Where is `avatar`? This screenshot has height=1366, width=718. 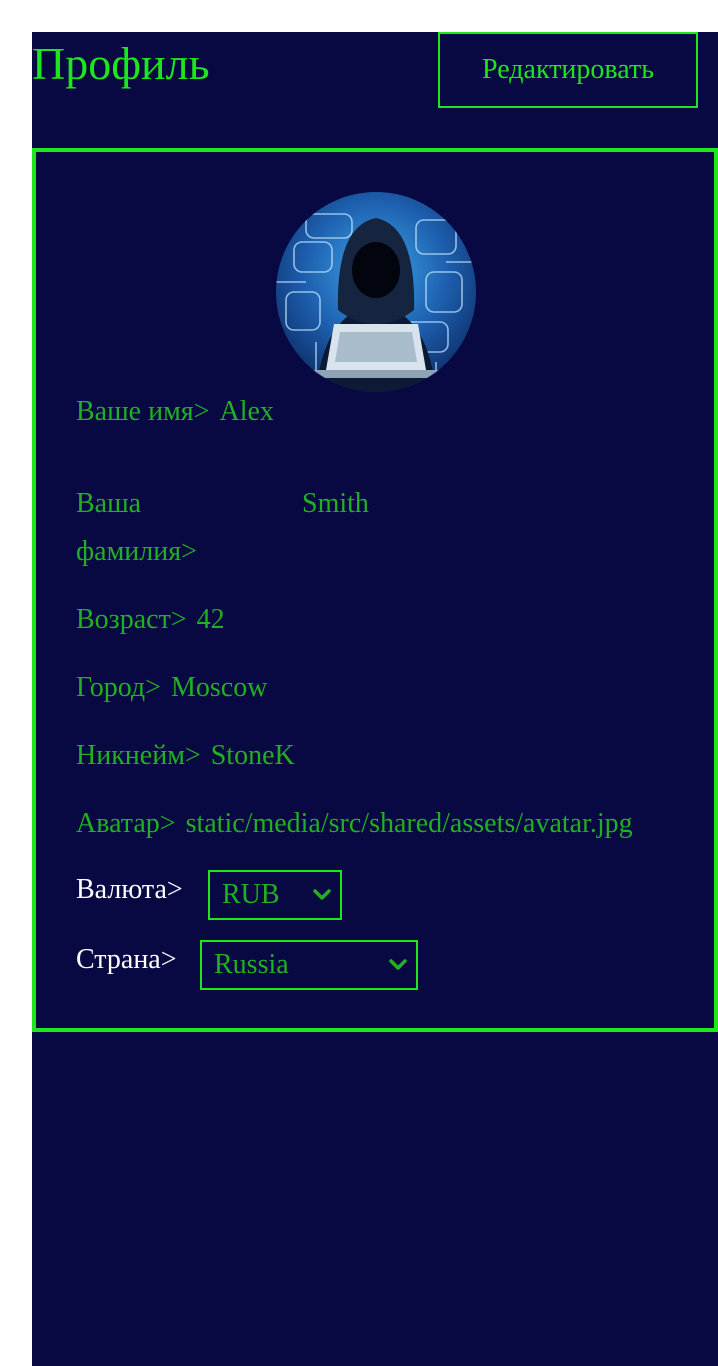 avatar is located at coordinates (376, 292).